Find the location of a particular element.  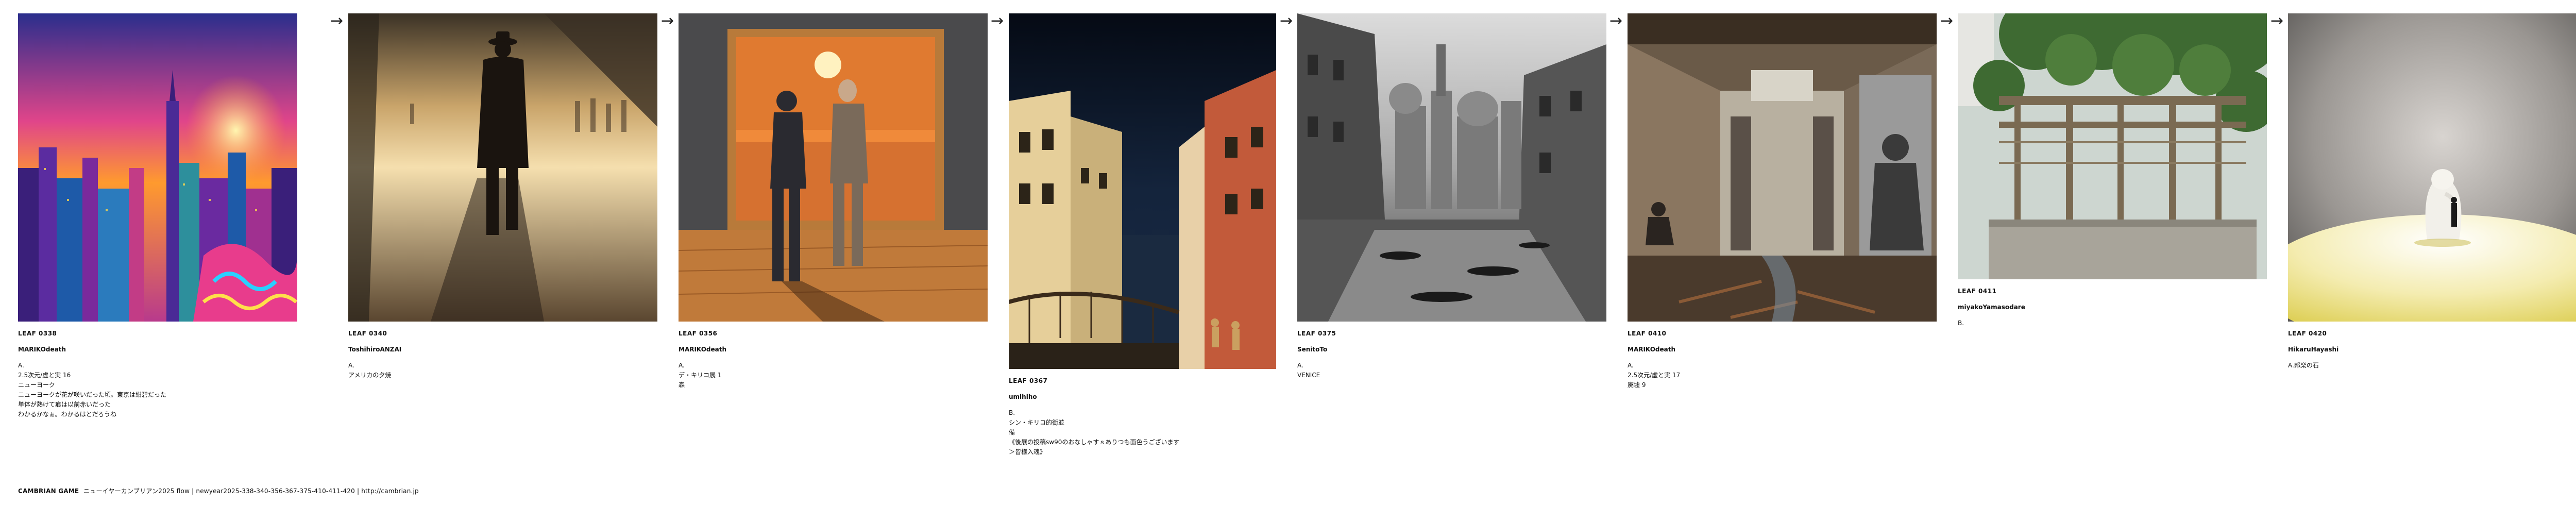

leaf-number: LEAF 0410 is located at coordinates (1647, 333).